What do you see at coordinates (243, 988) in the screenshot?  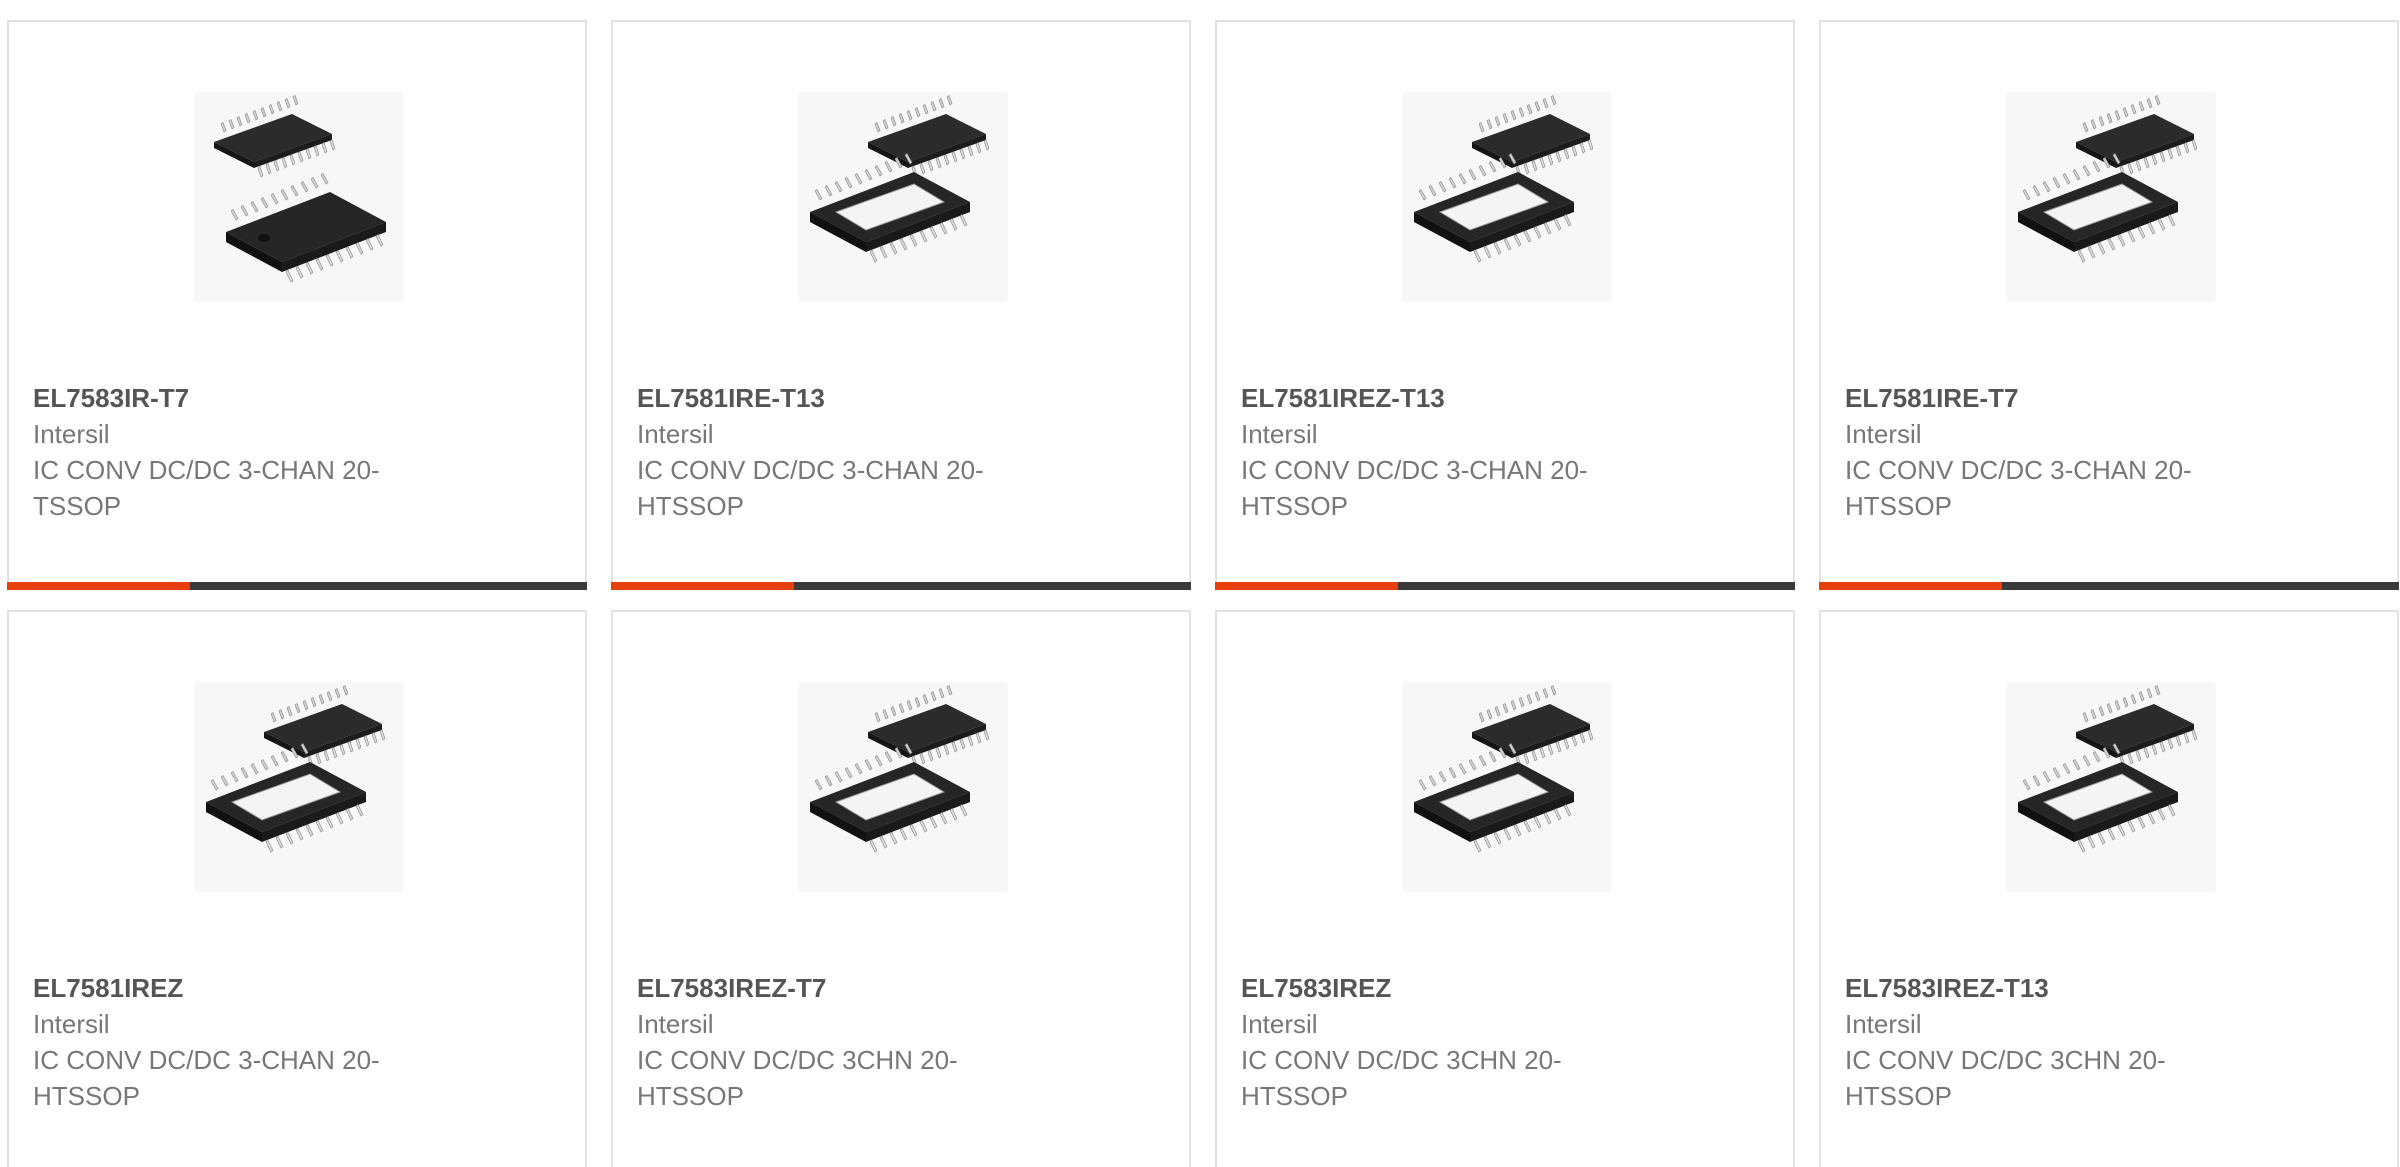 I see `part-number-link: EL7581IREZ` at bounding box center [243, 988].